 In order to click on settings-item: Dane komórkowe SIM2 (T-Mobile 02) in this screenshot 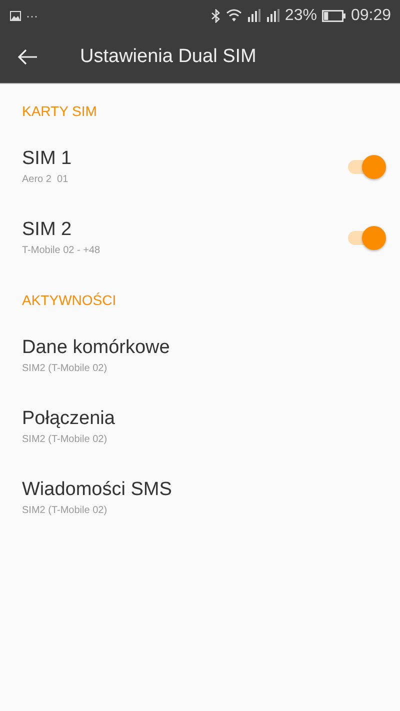, I will do `click(200, 355)`.